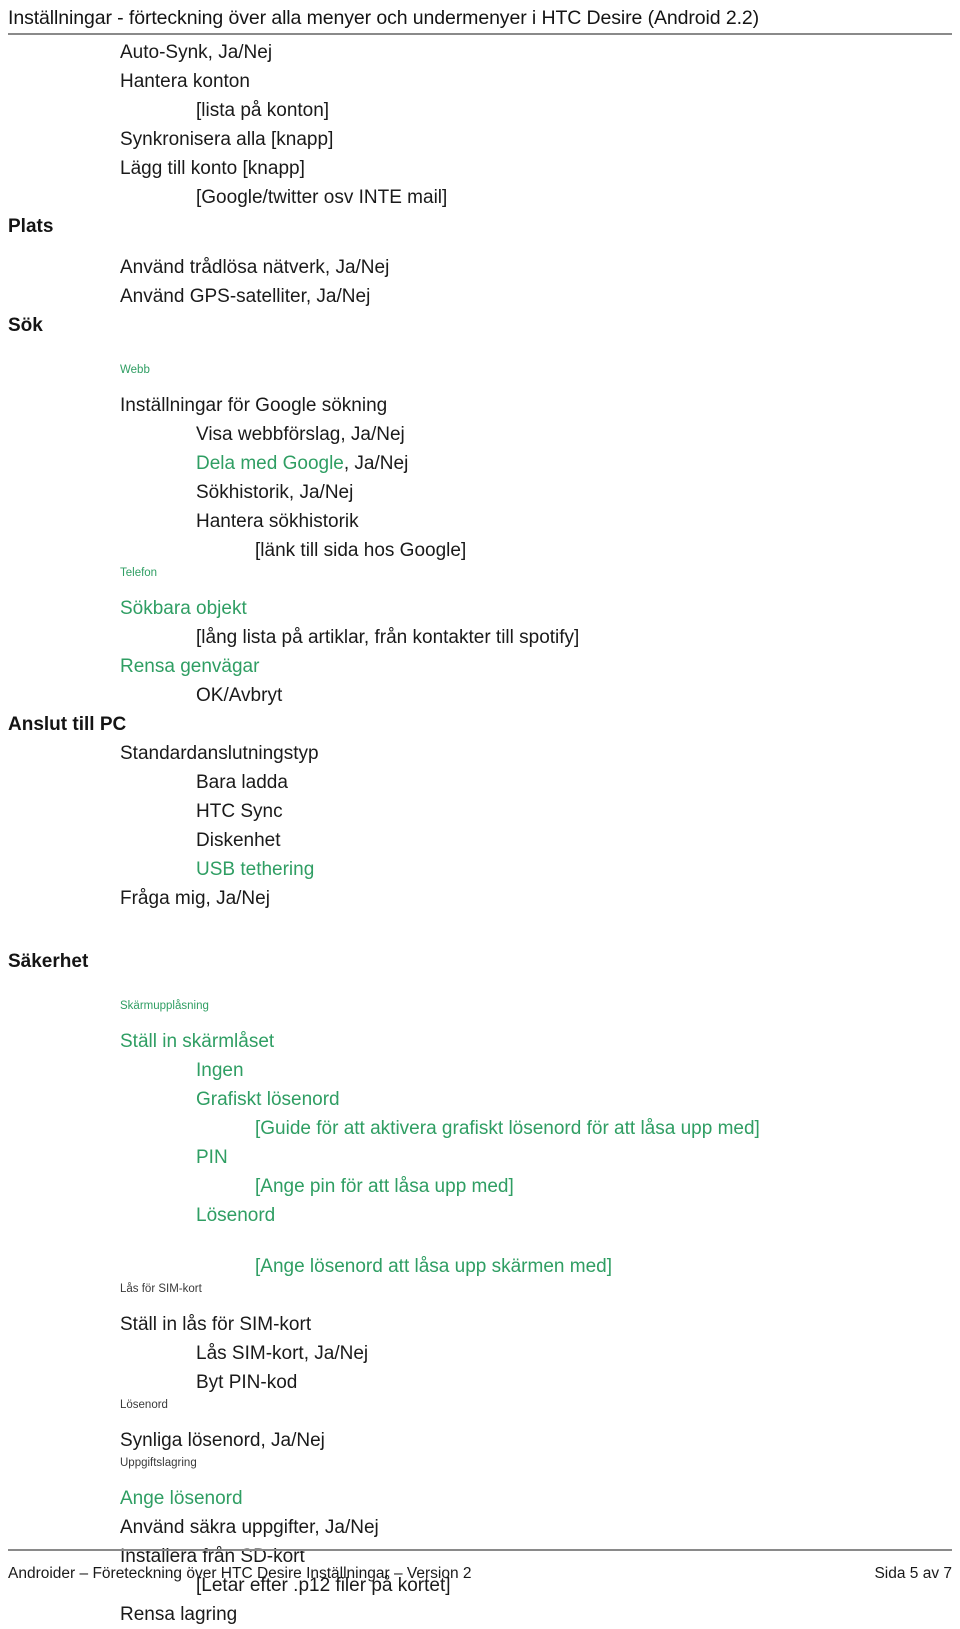  Describe the element at coordinates (384, 1186) in the screenshot. I see `outline-item-ange-pin: [Ange pin för att låsa upp med]` at that location.